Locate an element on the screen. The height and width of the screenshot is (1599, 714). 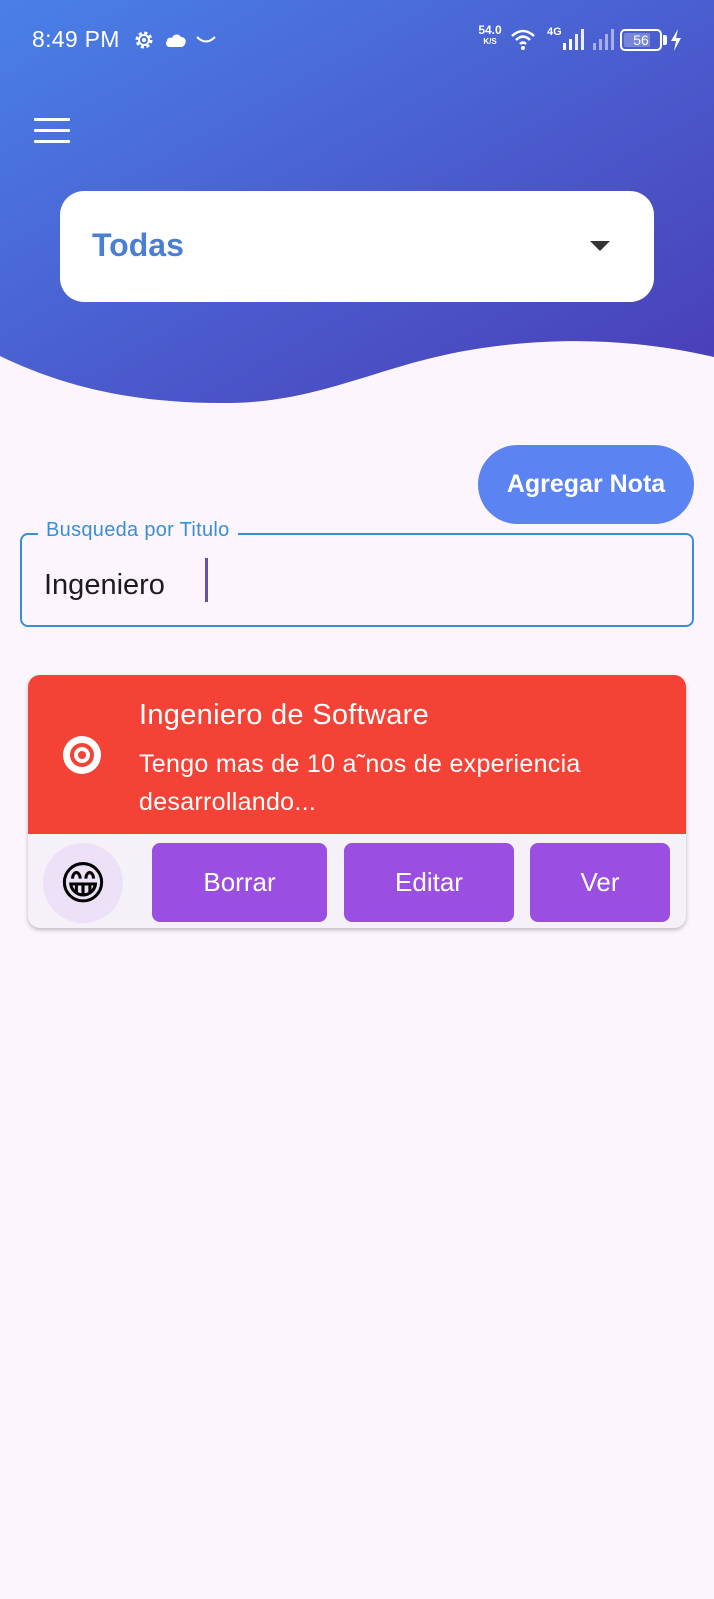
search-label: Busqueda por Titulo is located at coordinates (138, 530).